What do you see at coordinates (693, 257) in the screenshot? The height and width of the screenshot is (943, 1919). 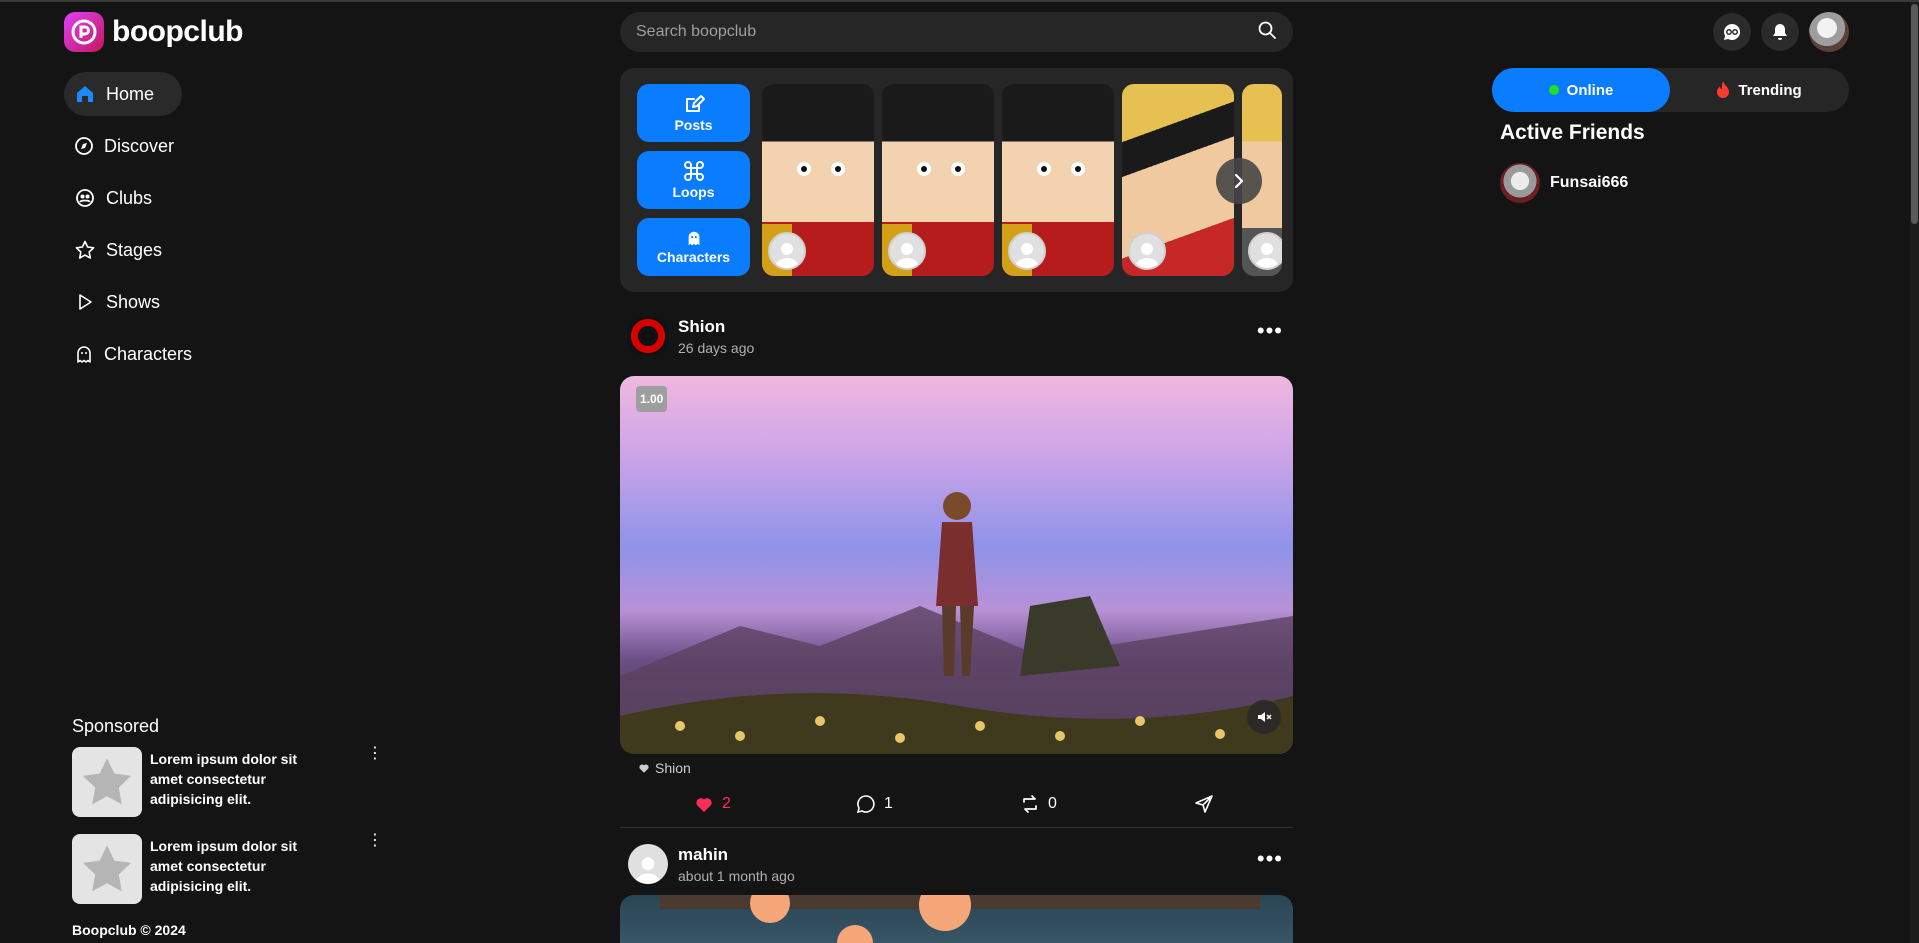 I see `characters-label: Characters` at bounding box center [693, 257].